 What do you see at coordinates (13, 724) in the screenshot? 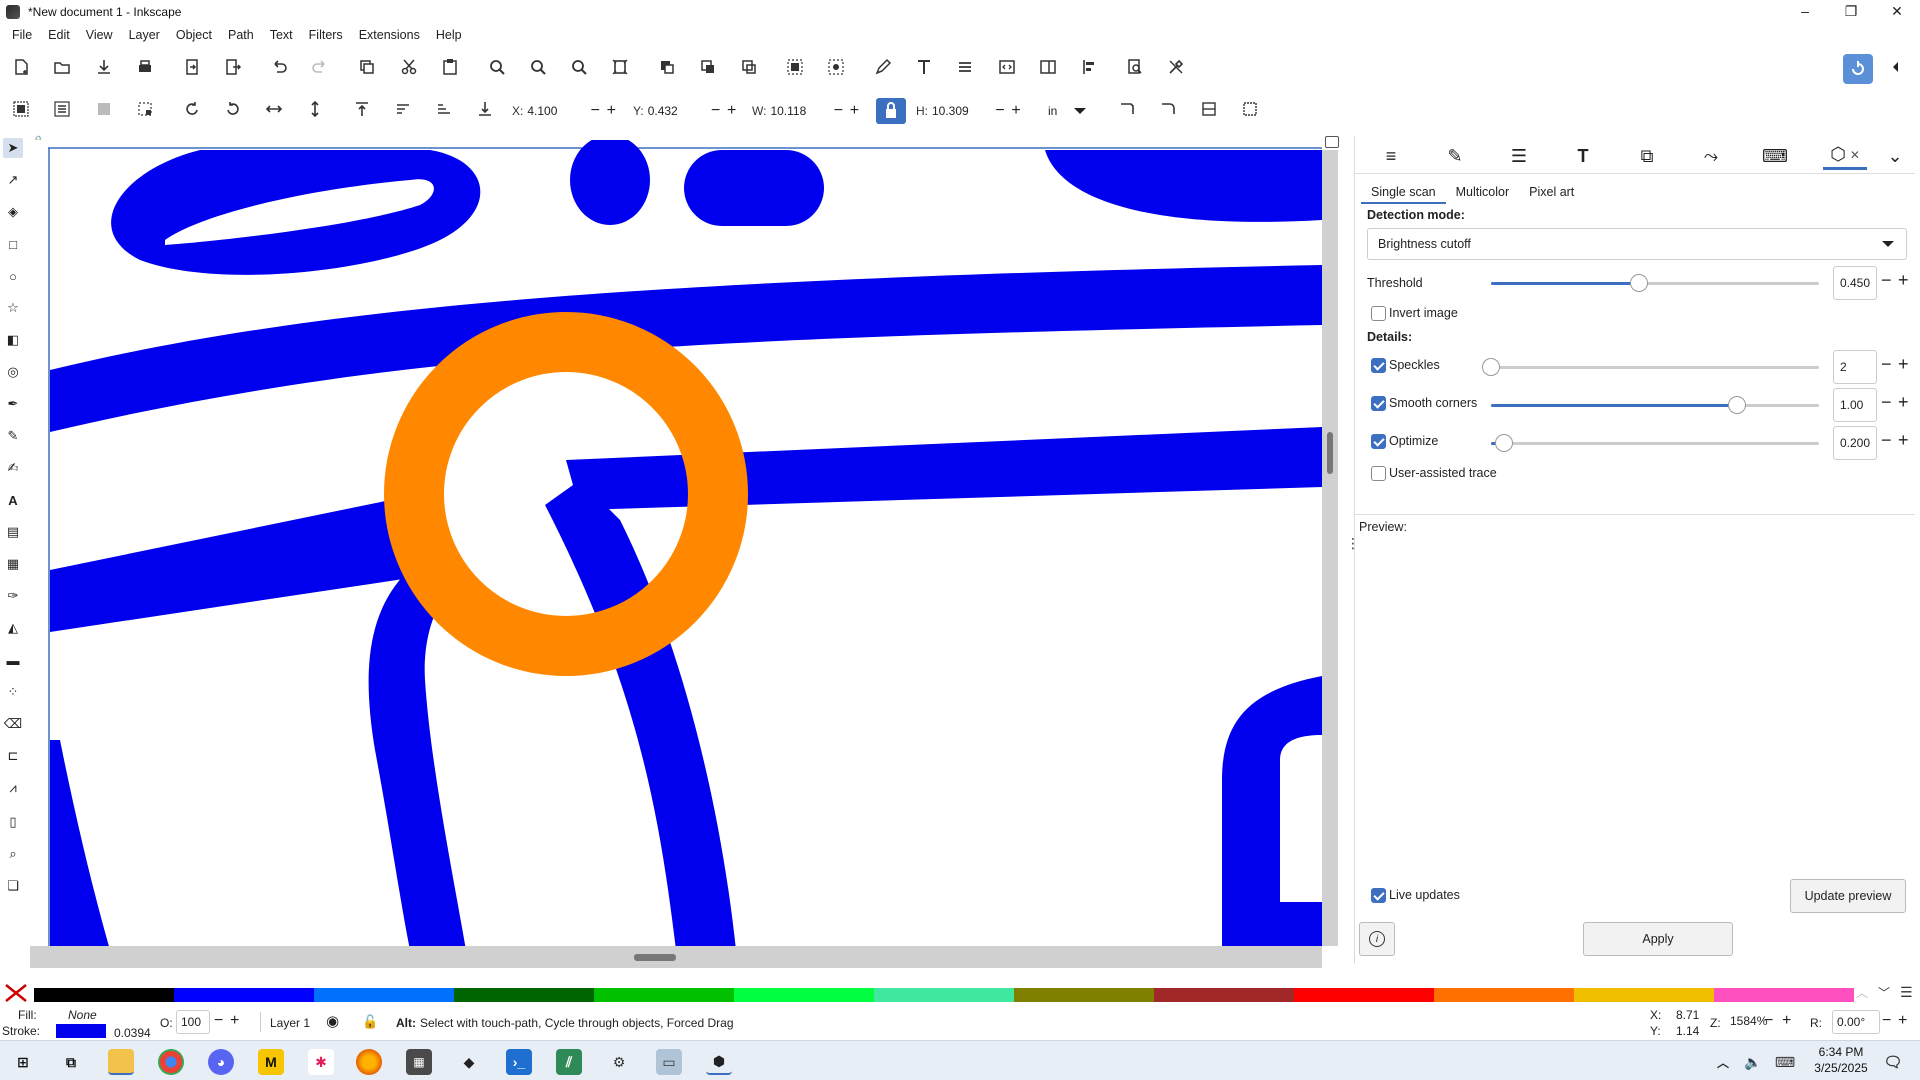
I see `eraser-tool-icon: ⌫` at bounding box center [13, 724].